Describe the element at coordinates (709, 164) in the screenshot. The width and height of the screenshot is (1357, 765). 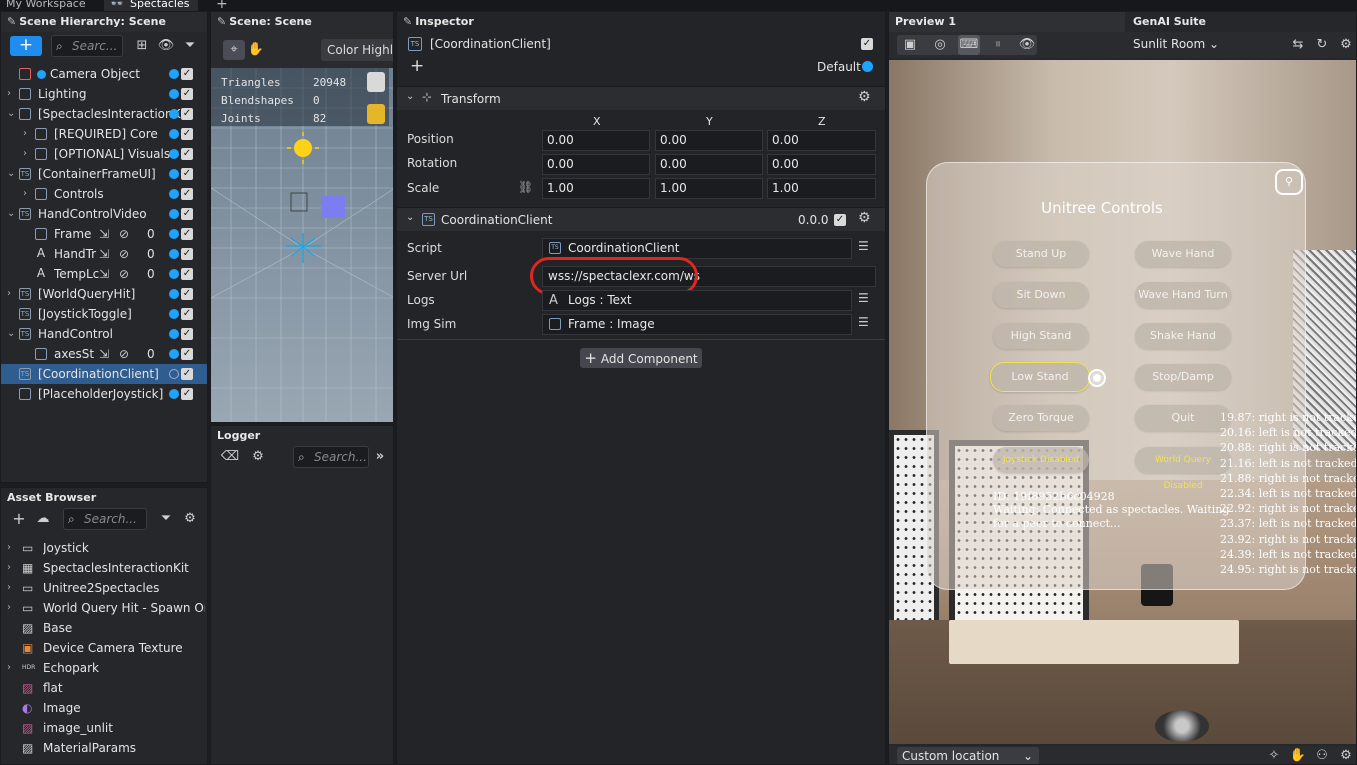
I see `rotation-y-field: 0.00` at that location.